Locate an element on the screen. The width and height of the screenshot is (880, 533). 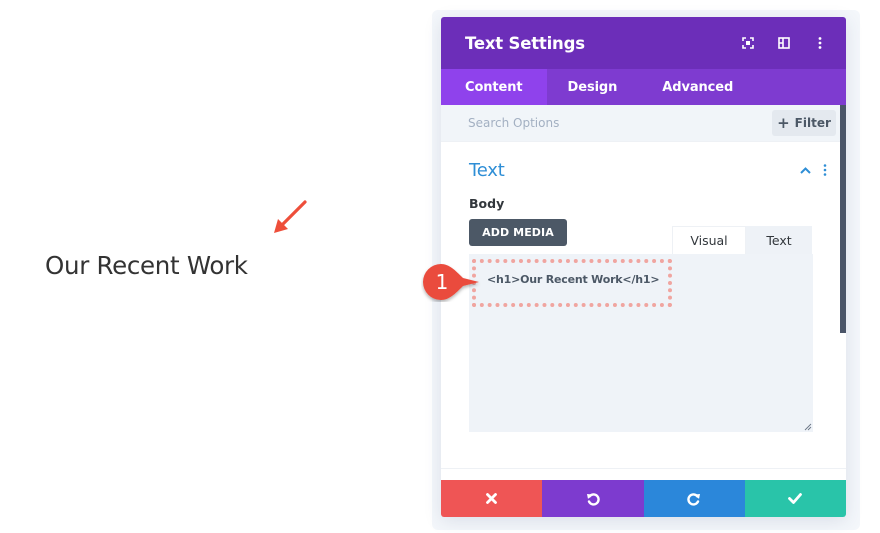
cancel-button is located at coordinates (492, 498).